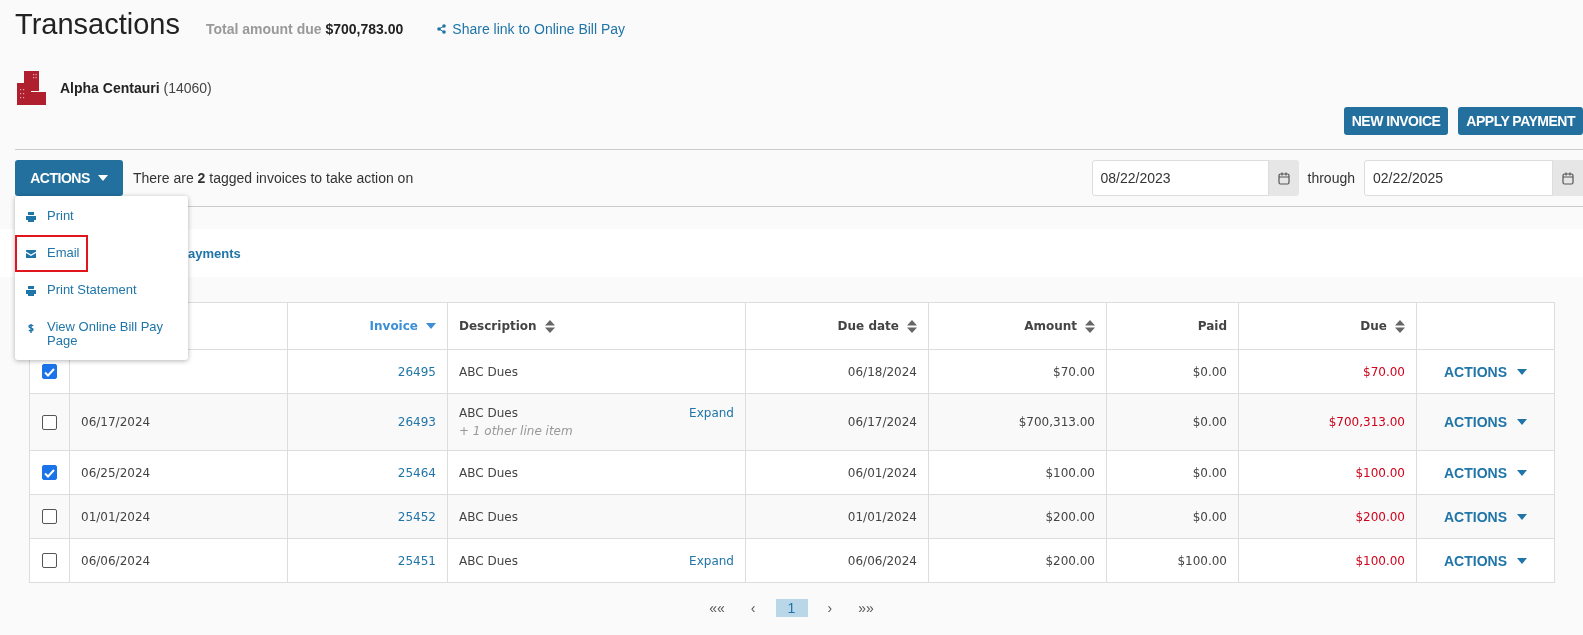 This screenshot has height=635, width=1583. Describe the element at coordinates (1331, 178) in the screenshot. I see `through-label: through` at that location.